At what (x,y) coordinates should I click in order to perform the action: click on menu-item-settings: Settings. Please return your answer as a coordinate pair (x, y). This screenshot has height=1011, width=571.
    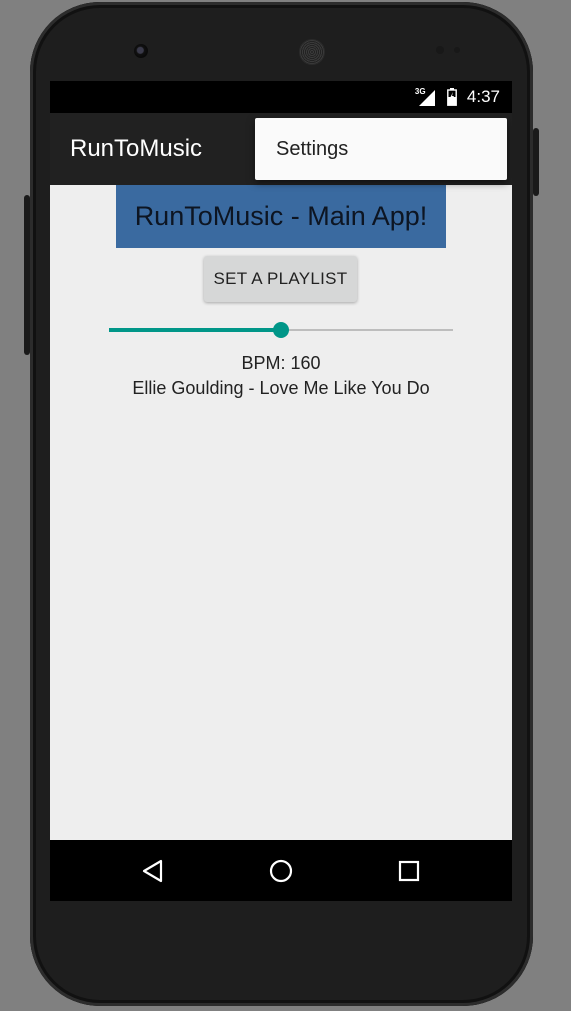
    Looking at the image, I should click on (381, 149).